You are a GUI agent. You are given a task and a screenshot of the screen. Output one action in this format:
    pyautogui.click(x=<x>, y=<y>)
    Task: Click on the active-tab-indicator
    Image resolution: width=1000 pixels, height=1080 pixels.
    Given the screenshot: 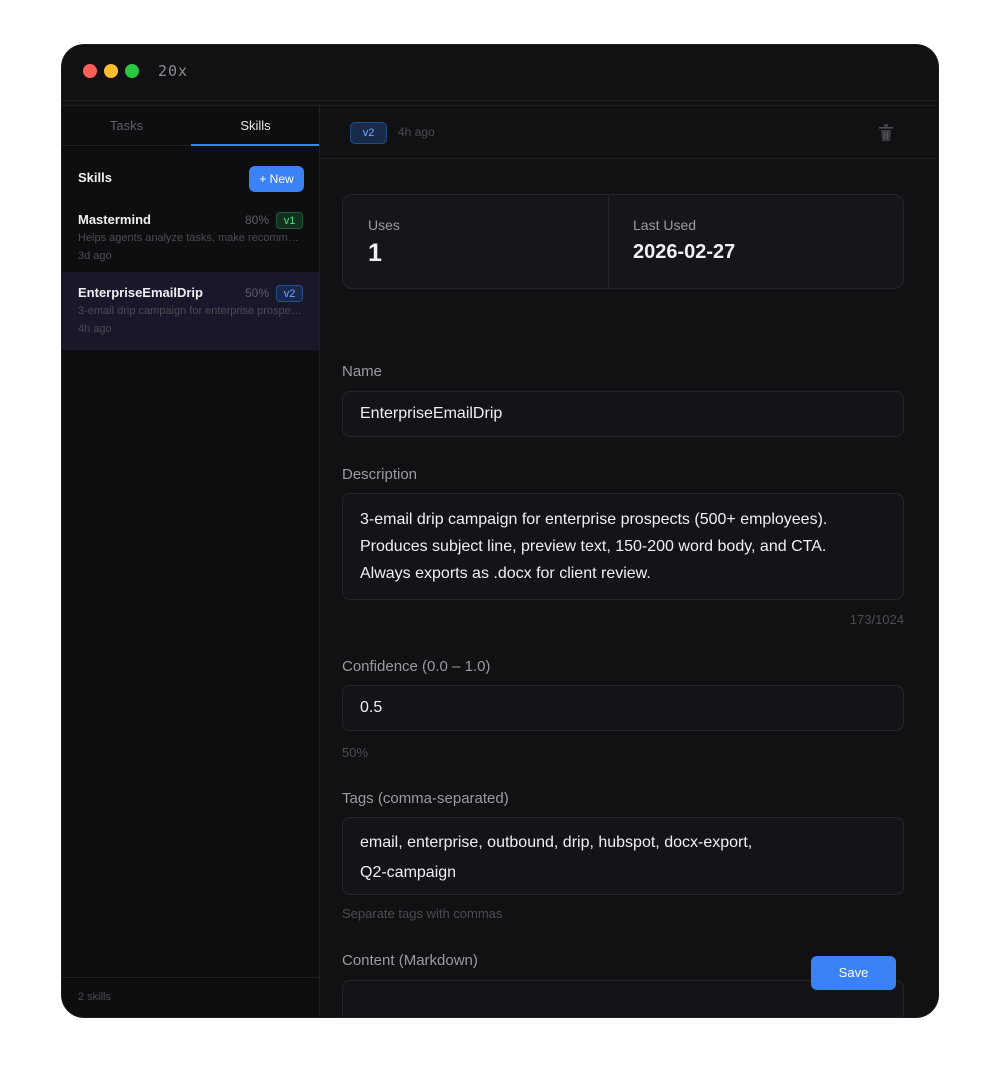 What is the action you would take?
    pyautogui.click(x=255, y=145)
    